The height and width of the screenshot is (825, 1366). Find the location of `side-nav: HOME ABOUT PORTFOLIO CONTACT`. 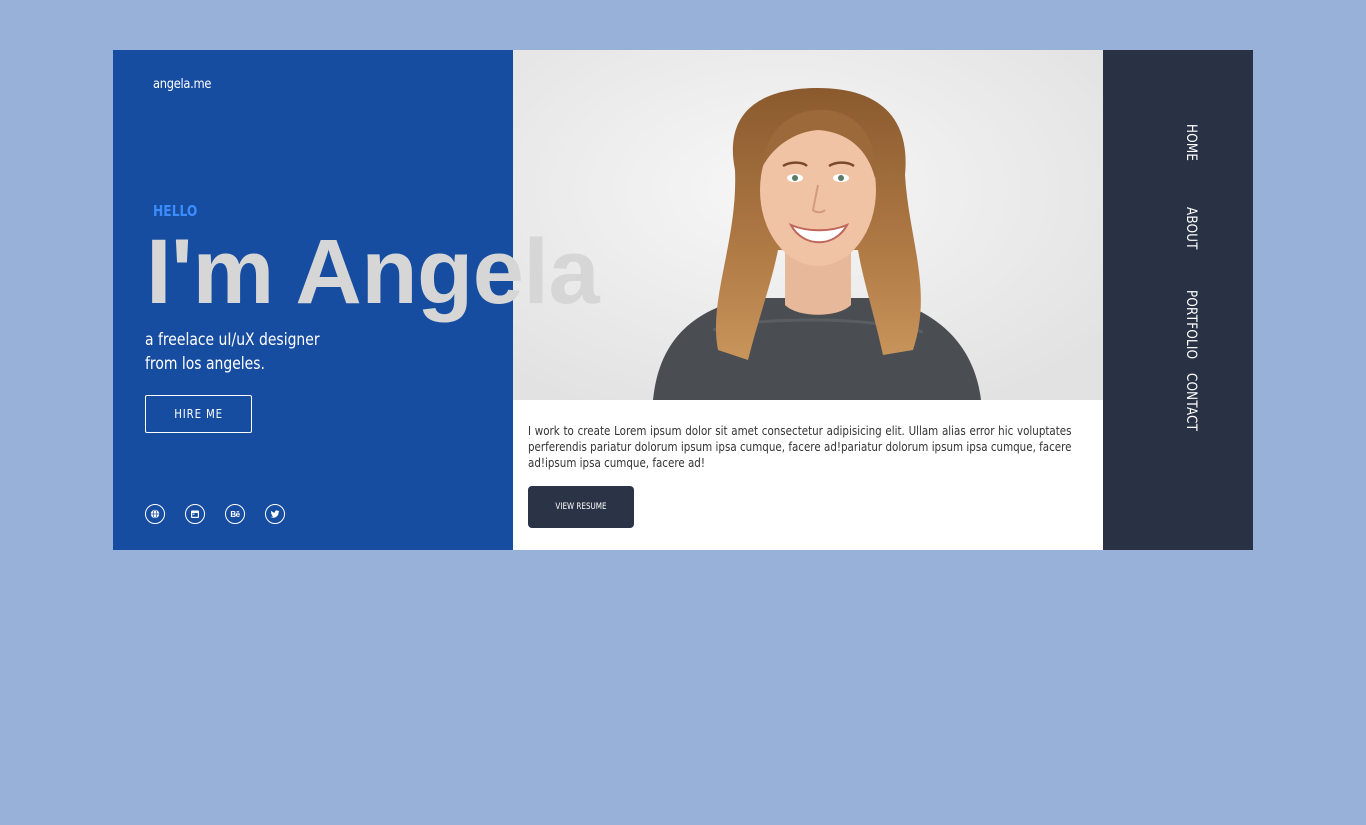

side-nav: HOME ABOUT PORTFOLIO CONTACT is located at coordinates (1178, 300).